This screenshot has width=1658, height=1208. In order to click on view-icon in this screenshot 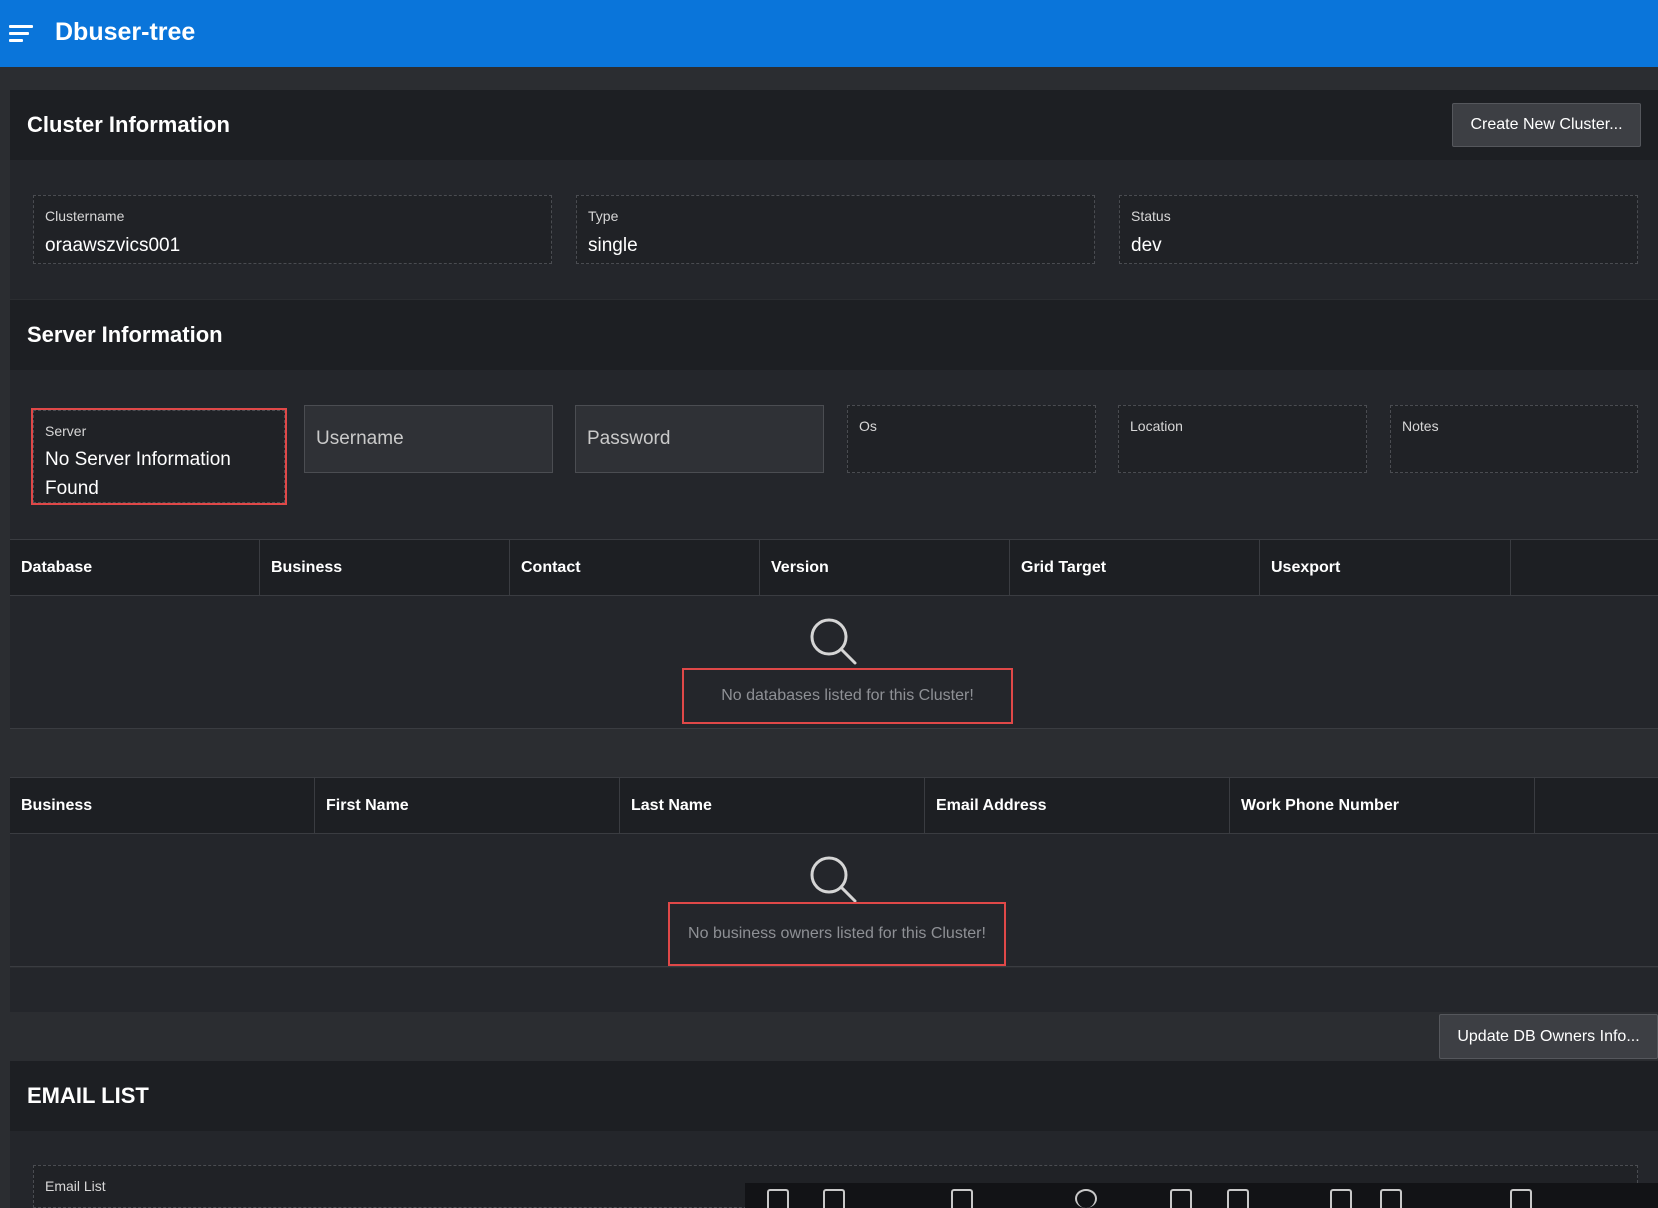, I will do `click(1341, 1198)`.